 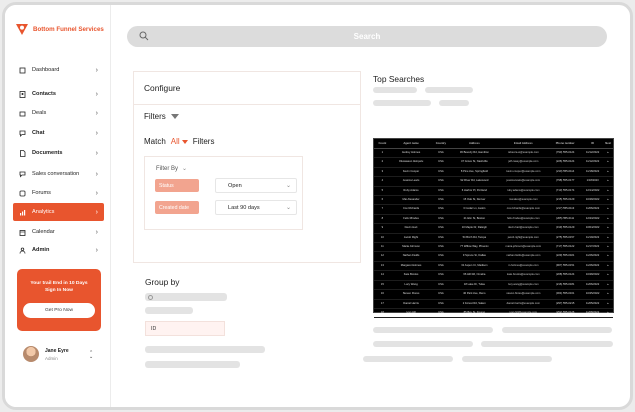 I want to click on chevron-right-icon: ›, so click(x=96, y=70).